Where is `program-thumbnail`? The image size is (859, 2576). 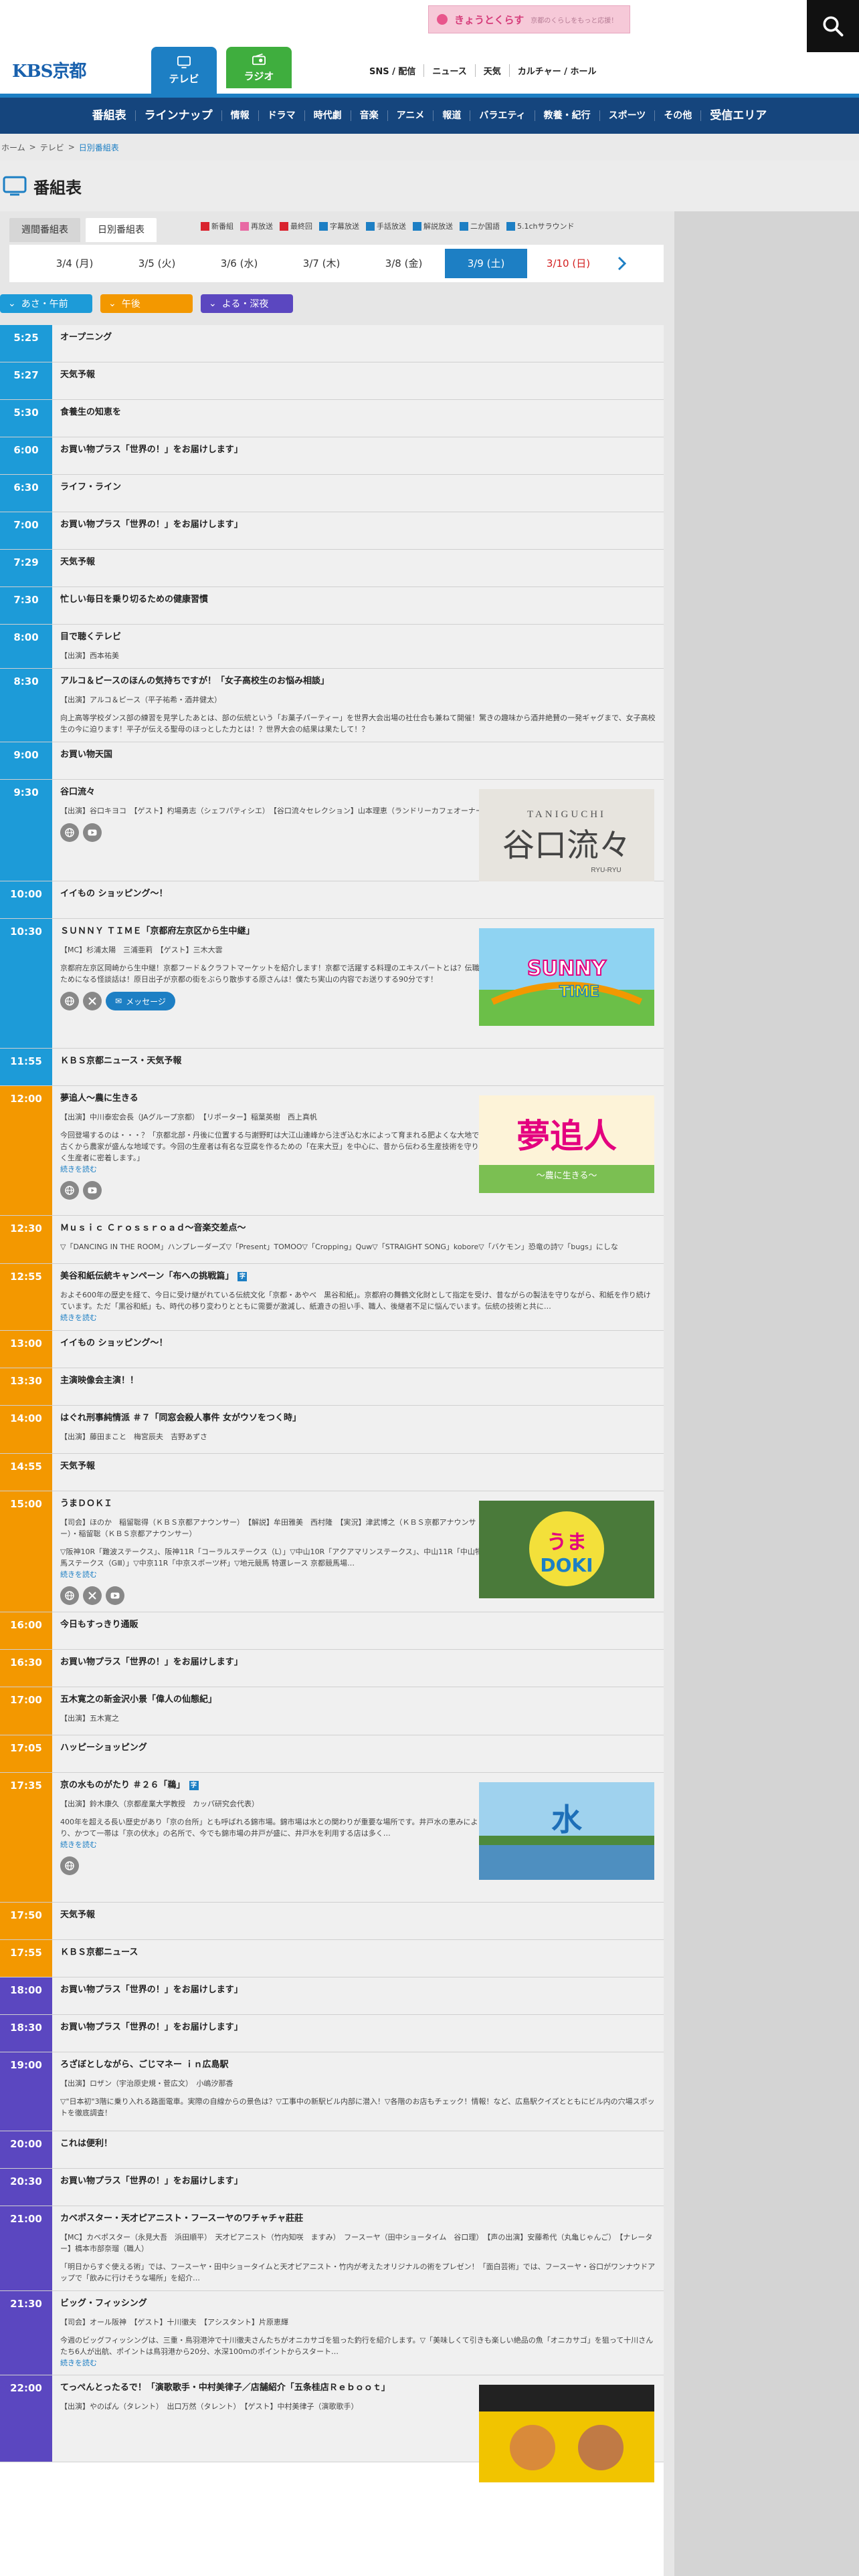 program-thumbnail is located at coordinates (567, 2433).